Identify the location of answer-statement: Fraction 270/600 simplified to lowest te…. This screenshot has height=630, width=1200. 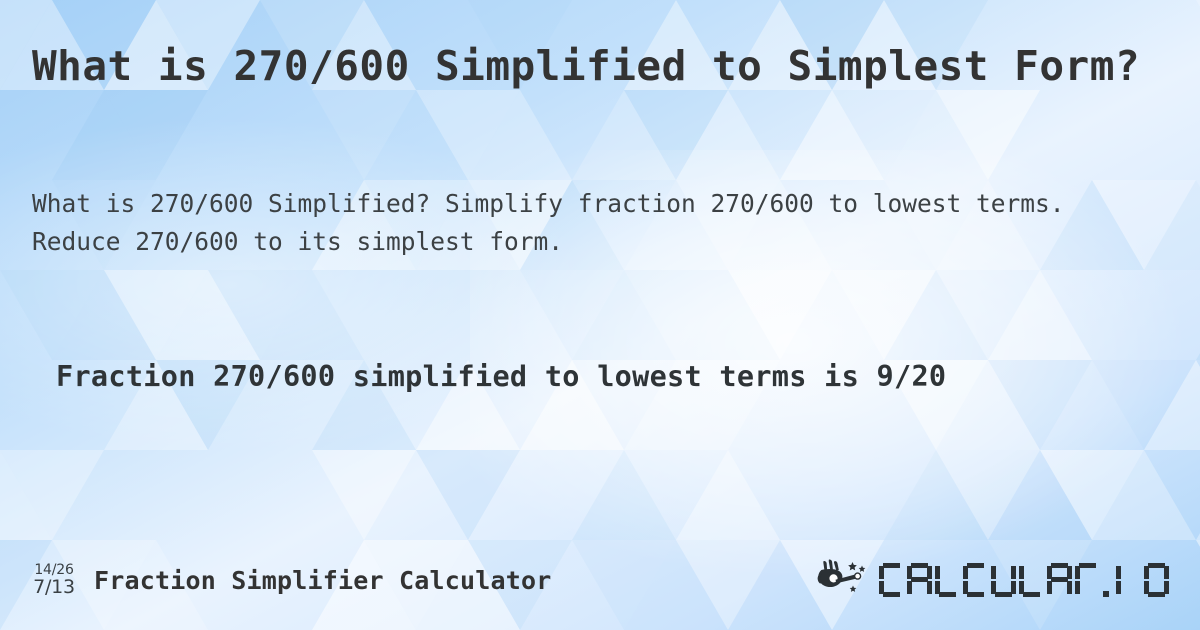
(501, 376).